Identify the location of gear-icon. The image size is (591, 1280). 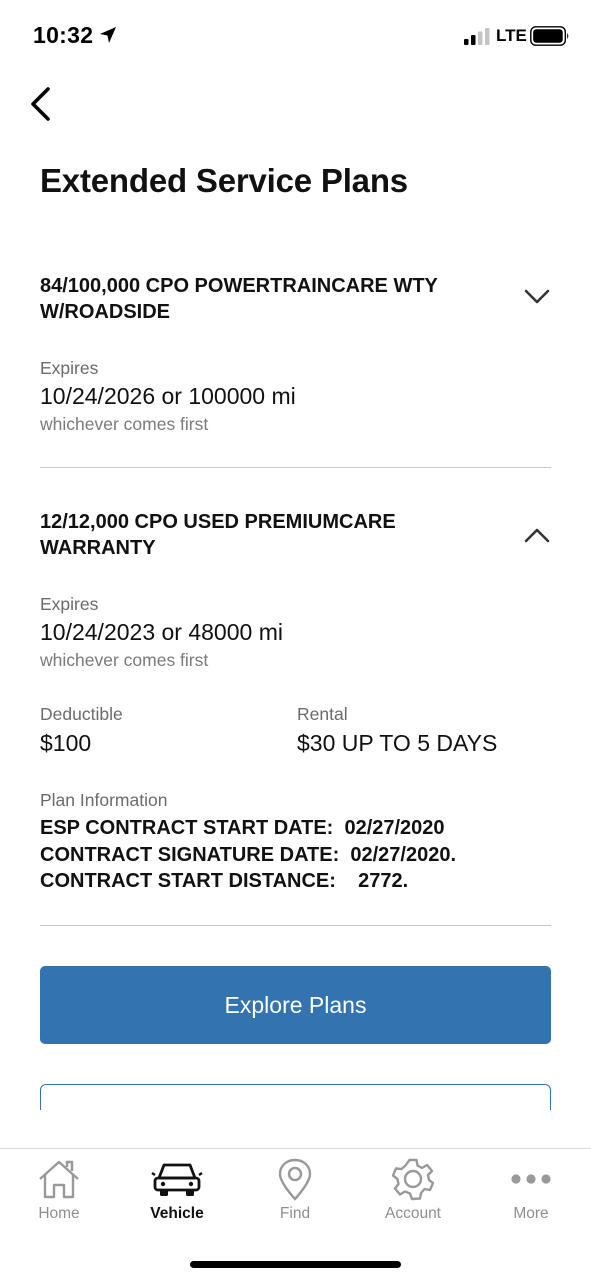
(413, 1179).